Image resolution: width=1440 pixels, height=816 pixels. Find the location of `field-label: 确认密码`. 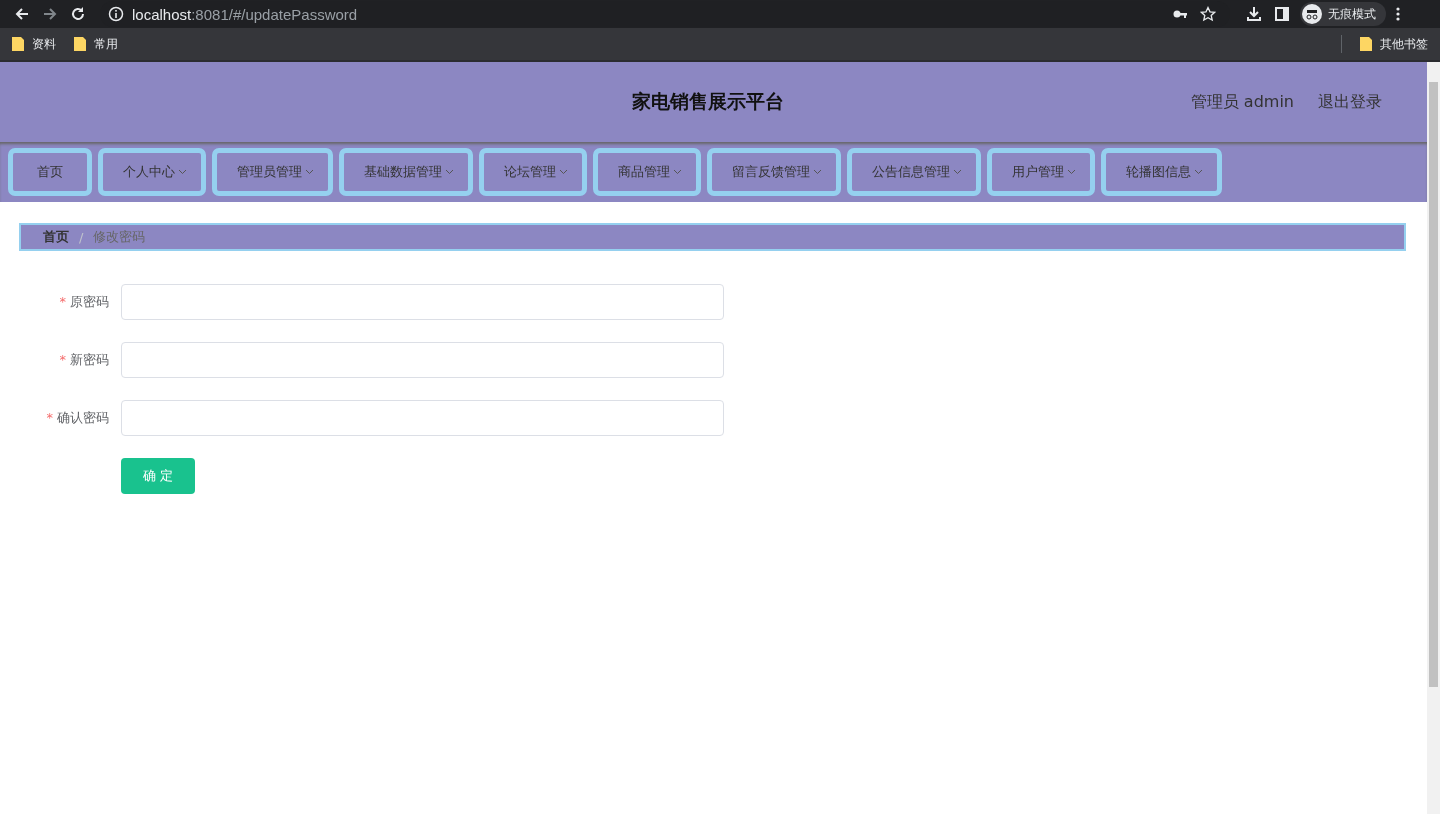

field-label: 确认密码 is located at coordinates (83, 417).